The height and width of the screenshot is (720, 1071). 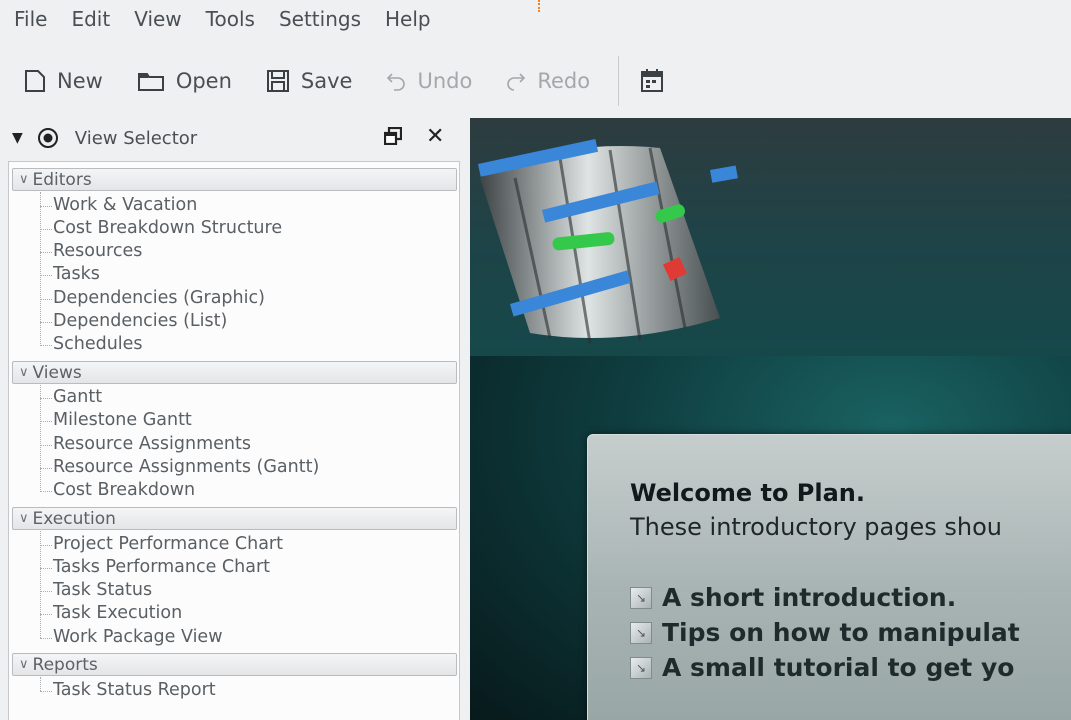 What do you see at coordinates (90, 22) in the screenshot?
I see `menu-edit: Edit` at bounding box center [90, 22].